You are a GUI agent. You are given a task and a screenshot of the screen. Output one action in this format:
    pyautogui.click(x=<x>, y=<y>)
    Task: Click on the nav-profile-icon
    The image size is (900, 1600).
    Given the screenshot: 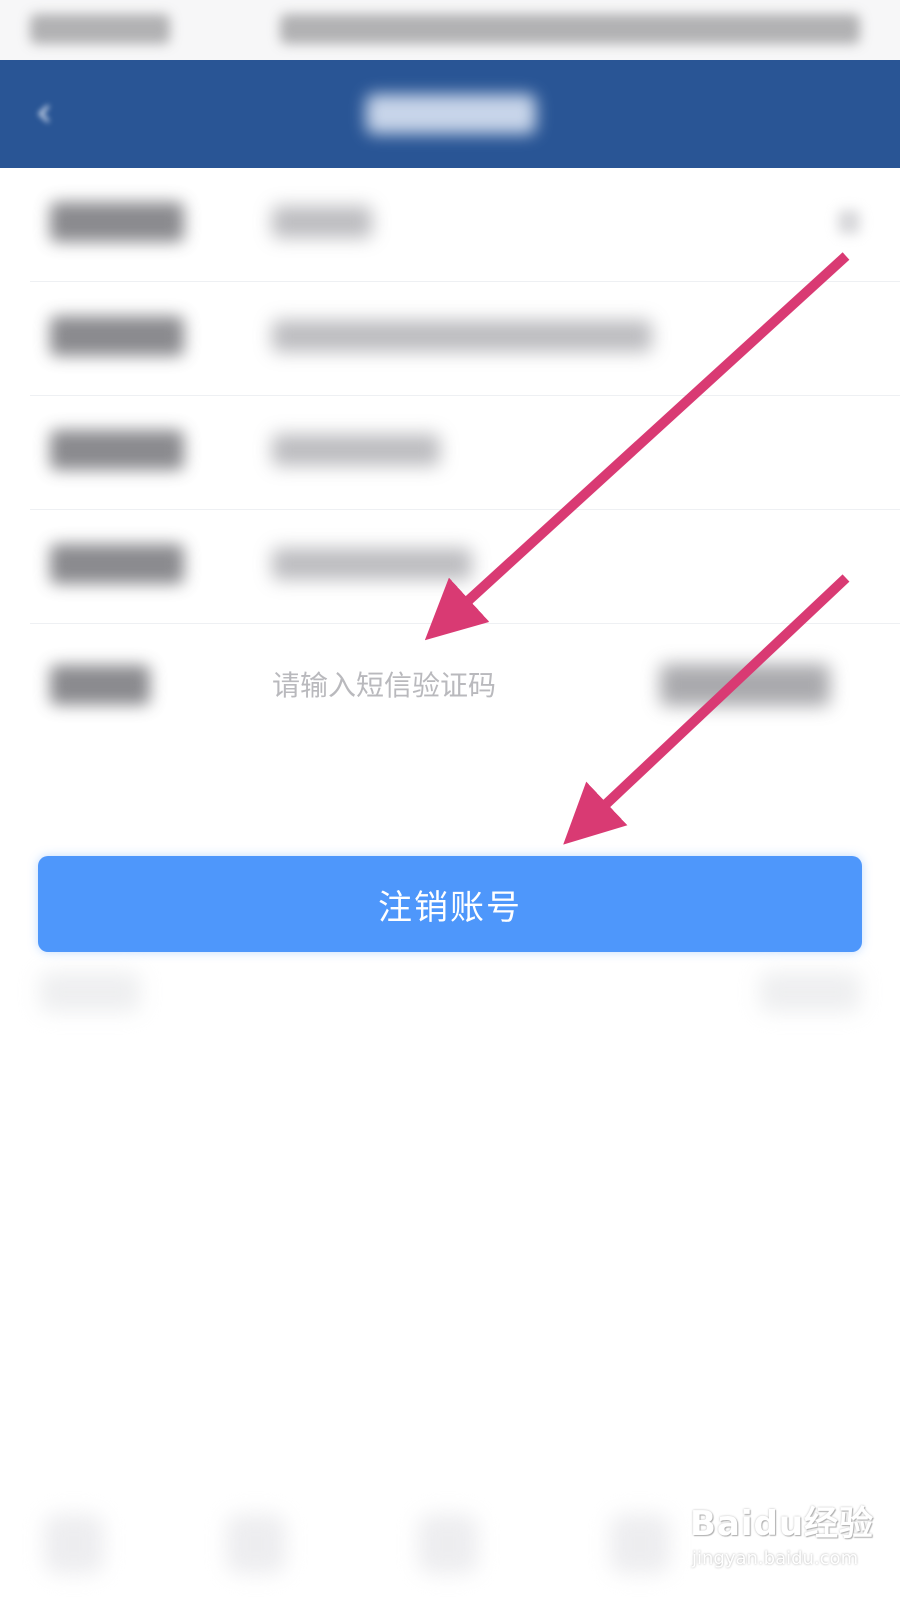 What is the action you would take?
    pyautogui.click(x=640, y=1544)
    